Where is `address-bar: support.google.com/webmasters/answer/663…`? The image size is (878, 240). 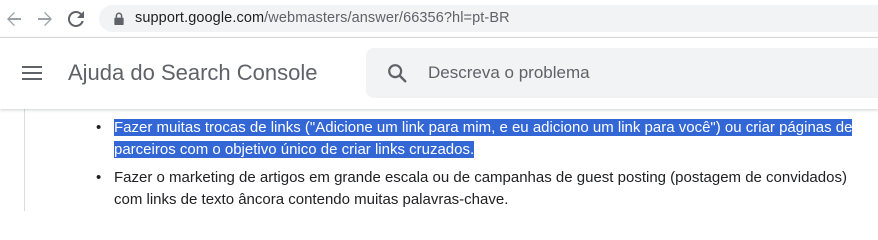
address-bar: support.google.com/webmasters/answer/663… is located at coordinates (488, 18).